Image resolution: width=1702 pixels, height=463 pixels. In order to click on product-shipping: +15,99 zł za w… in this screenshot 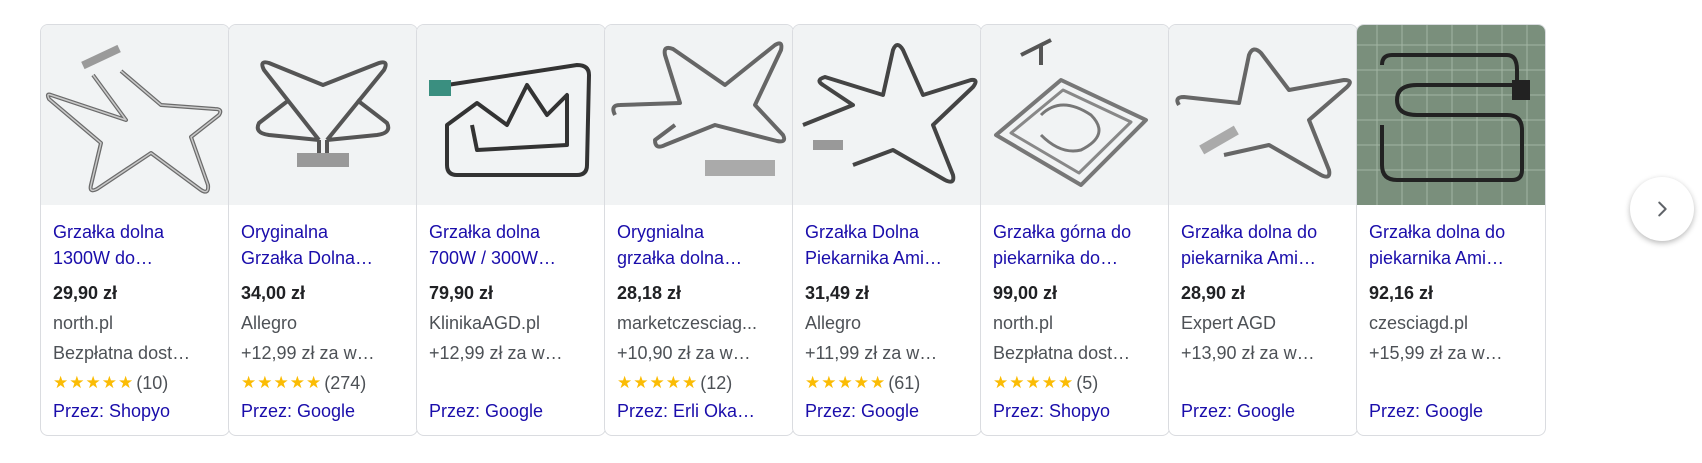, I will do `click(1436, 353)`.